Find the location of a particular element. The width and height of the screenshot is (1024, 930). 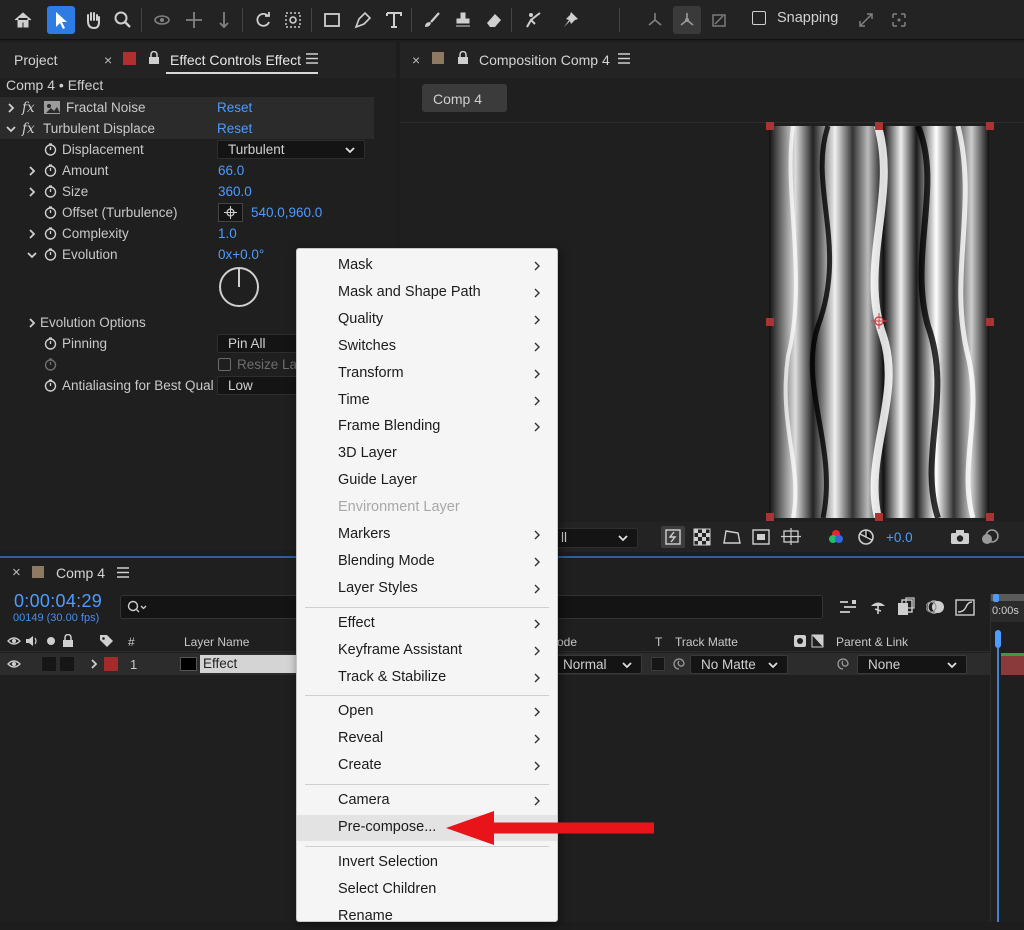

roto-brush-icon is located at coordinates (533, 20).